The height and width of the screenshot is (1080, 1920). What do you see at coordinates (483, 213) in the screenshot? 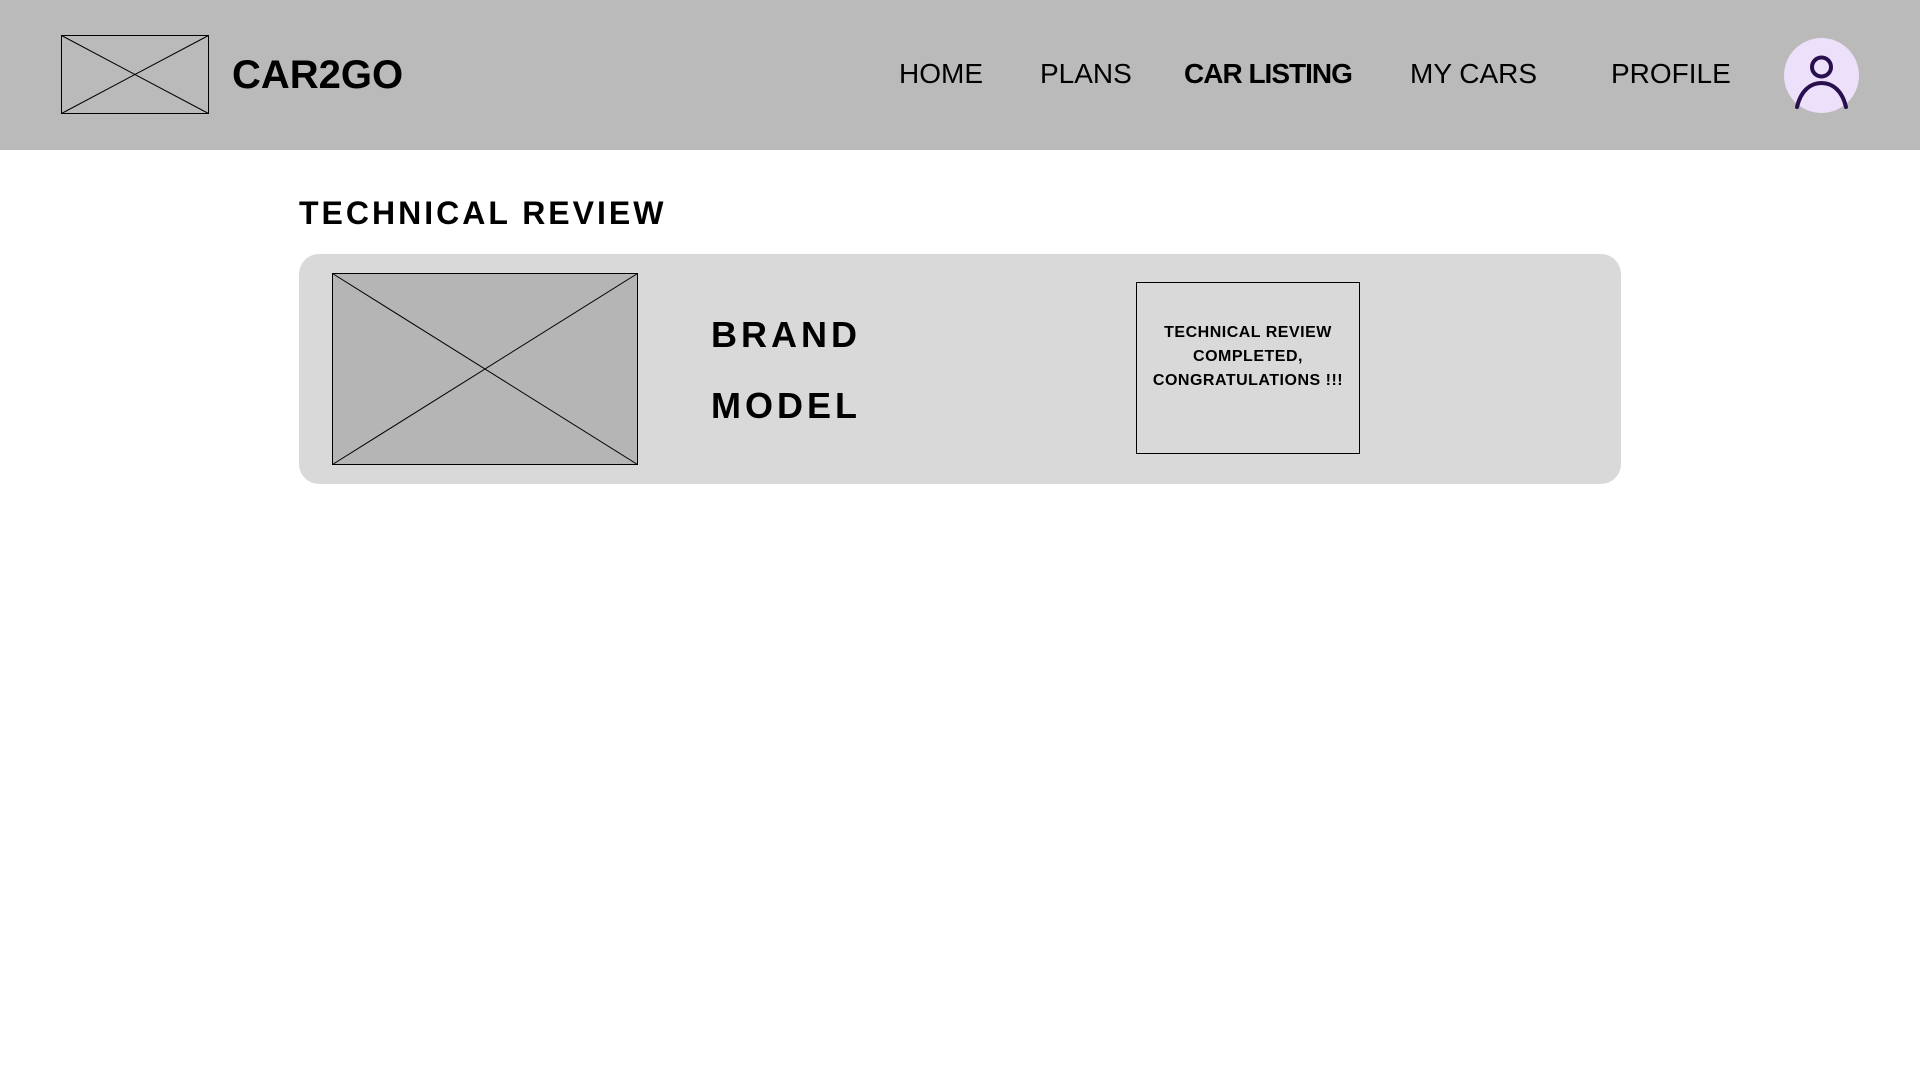
I see `page-title: TECHNICAL REVIEW` at bounding box center [483, 213].